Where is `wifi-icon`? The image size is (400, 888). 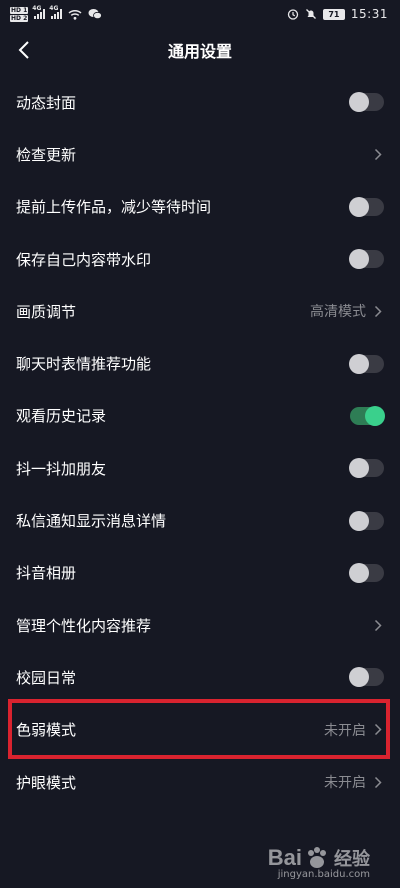 wifi-icon is located at coordinates (75, 14).